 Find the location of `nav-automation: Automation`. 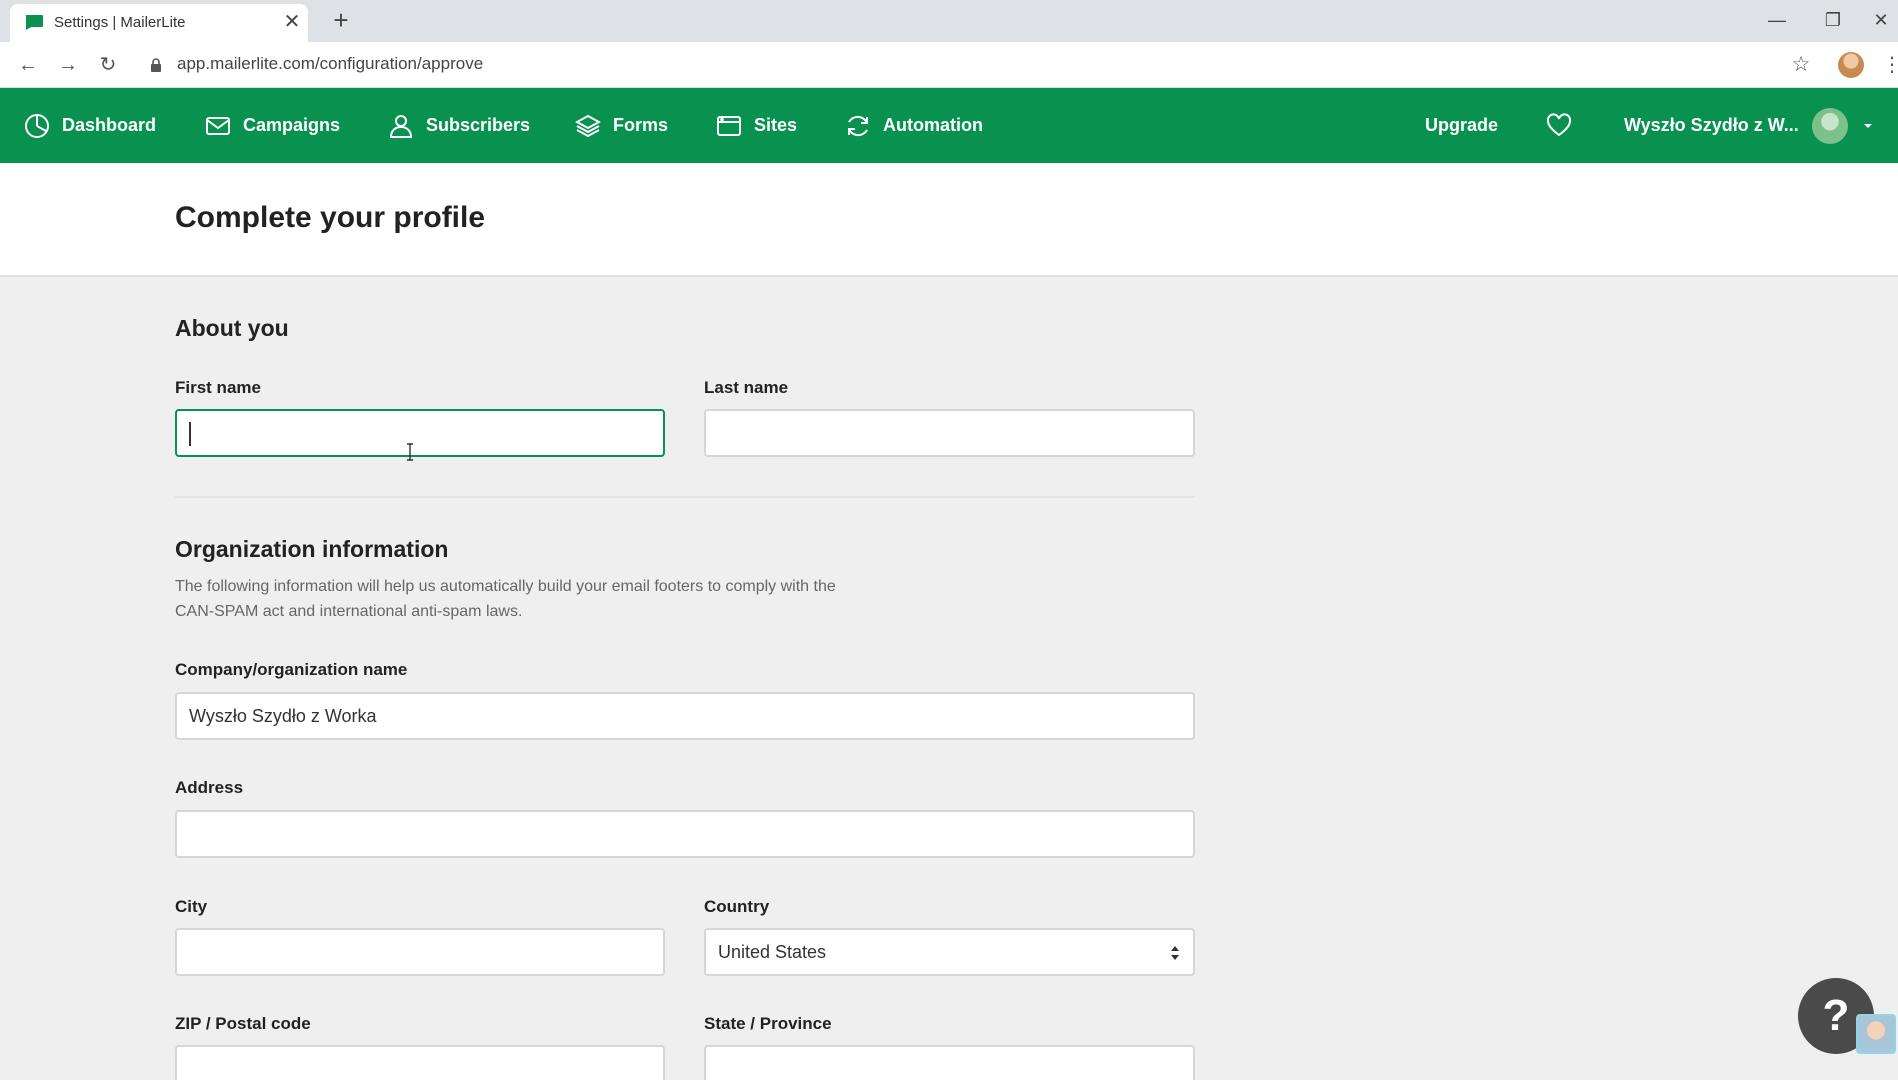

nav-automation: Automation is located at coordinates (914, 125).